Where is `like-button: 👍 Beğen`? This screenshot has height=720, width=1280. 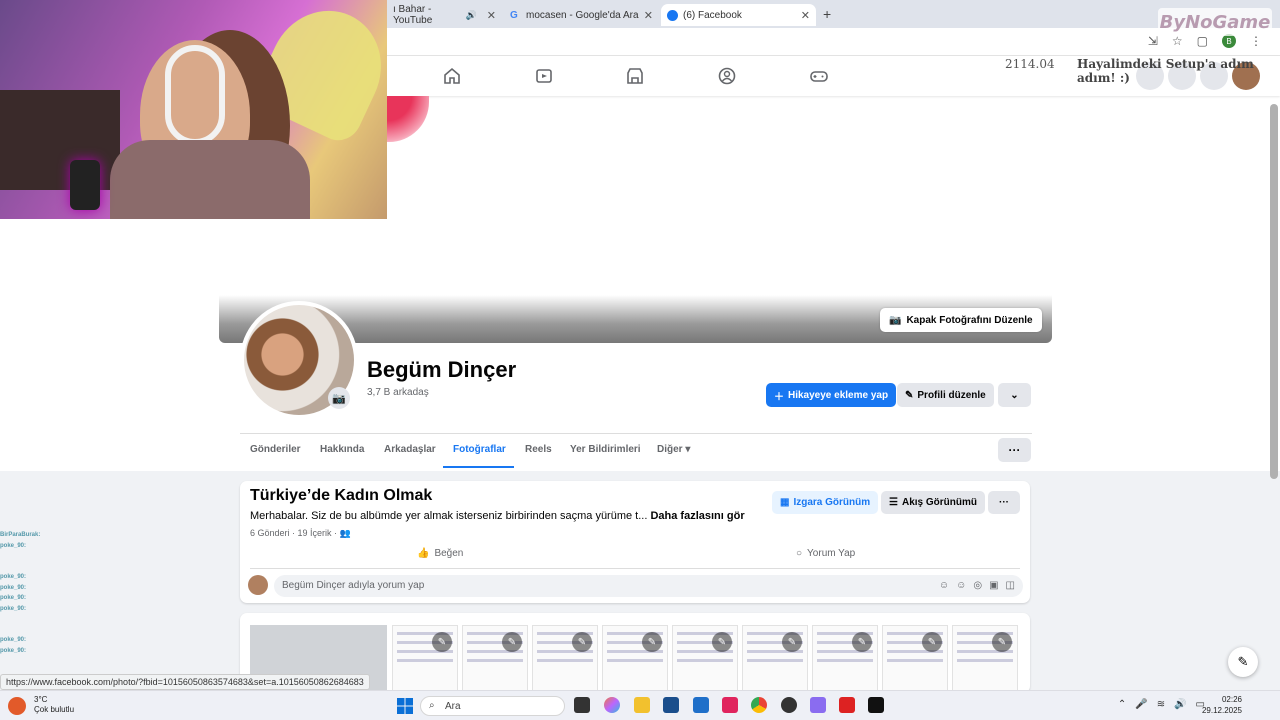 like-button: 👍 Beğen is located at coordinates (440, 553).